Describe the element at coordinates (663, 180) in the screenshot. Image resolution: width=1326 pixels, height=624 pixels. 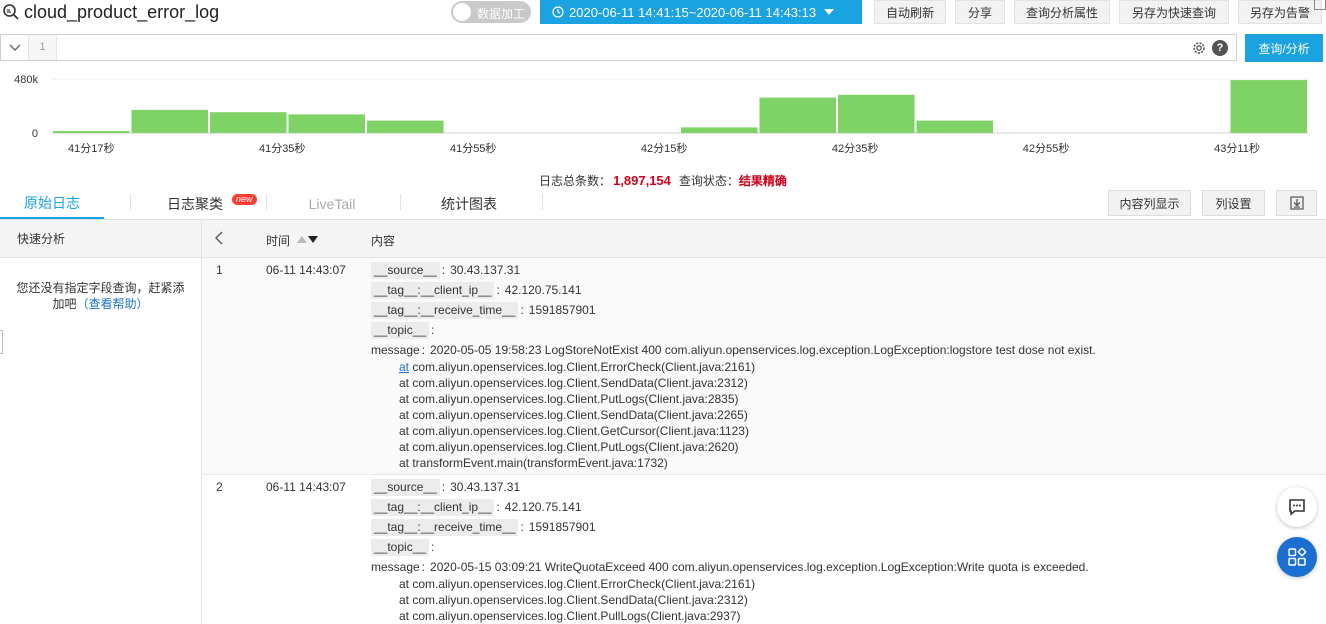
I see `query-summary: 日志总条数： 1,897,154 查询状态：结果精确` at that location.